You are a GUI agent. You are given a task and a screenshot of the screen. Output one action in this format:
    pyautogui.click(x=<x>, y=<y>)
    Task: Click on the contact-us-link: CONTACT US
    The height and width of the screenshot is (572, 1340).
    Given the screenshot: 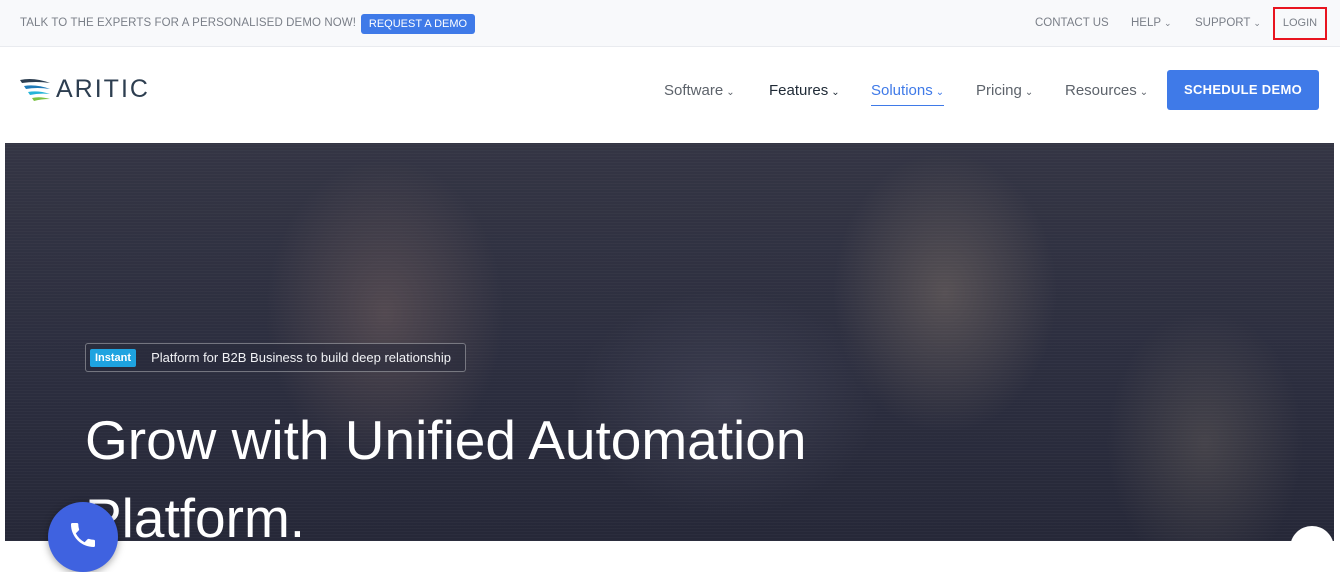 What is the action you would take?
    pyautogui.click(x=1072, y=23)
    